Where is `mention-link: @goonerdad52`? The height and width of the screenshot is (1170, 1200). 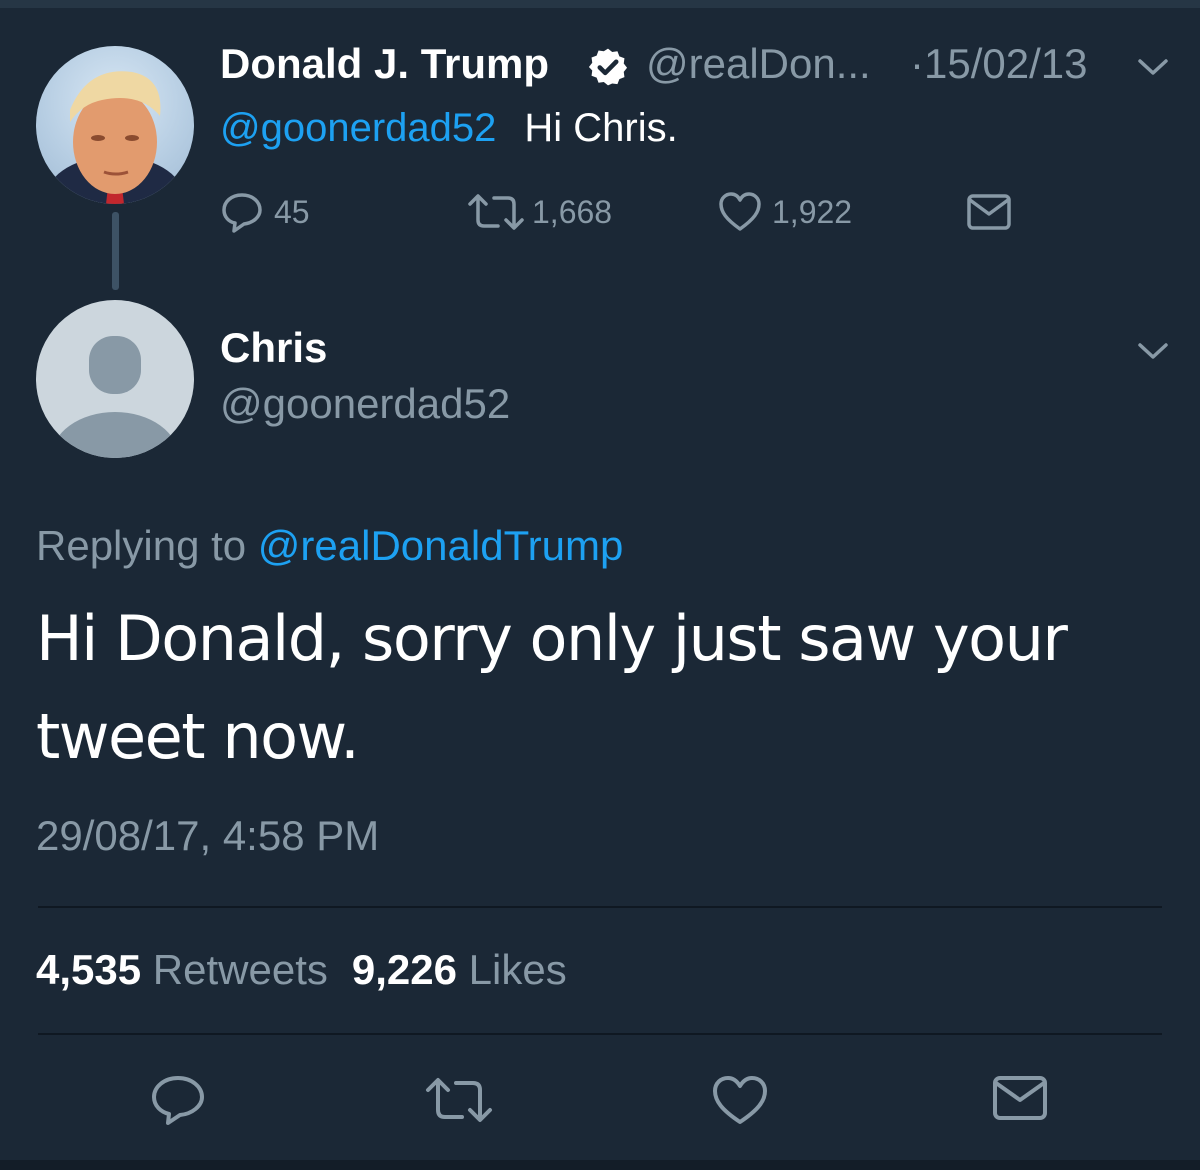 mention-link: @goonerdad52 is located at coordinates (358, 128).